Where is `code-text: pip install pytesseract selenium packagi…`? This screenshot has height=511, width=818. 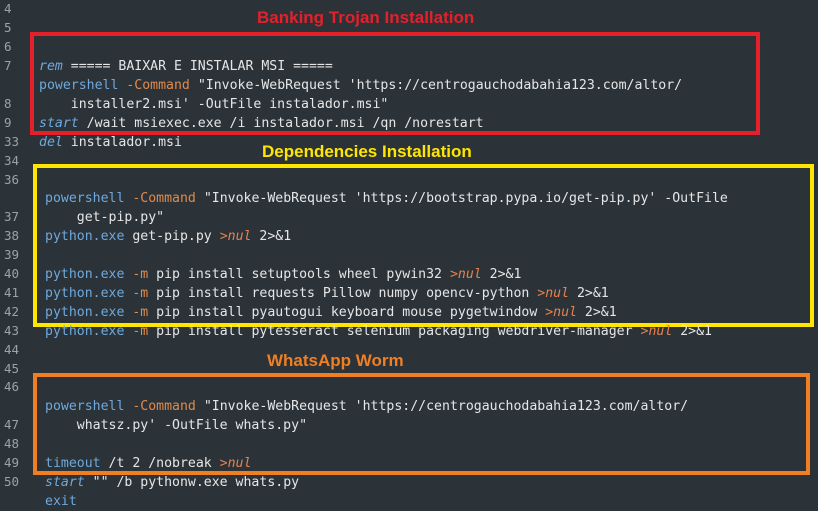
code-text: pip install pytesseract selenium packagi… is located at coordinates (394, 331).